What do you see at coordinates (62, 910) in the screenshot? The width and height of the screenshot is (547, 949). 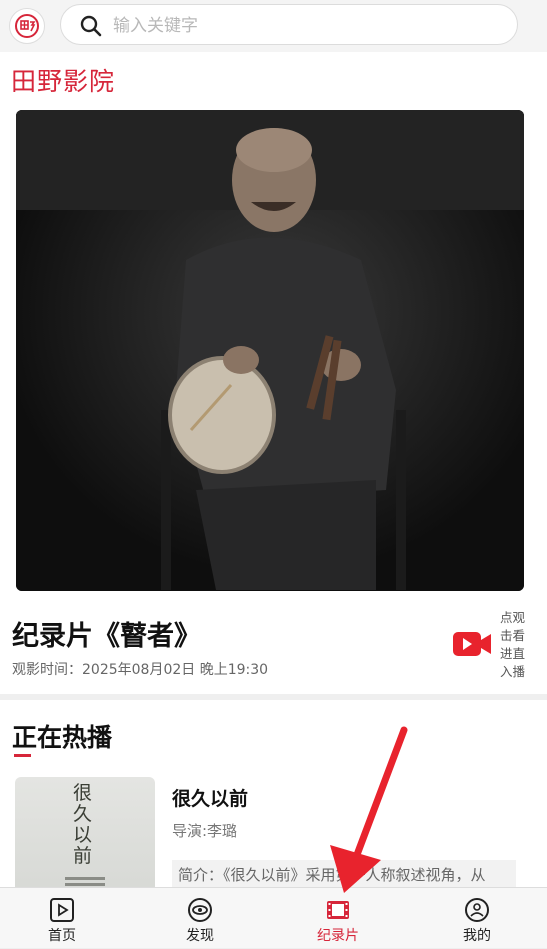 I see `play-square-icon` at bounding box center [62, 910].